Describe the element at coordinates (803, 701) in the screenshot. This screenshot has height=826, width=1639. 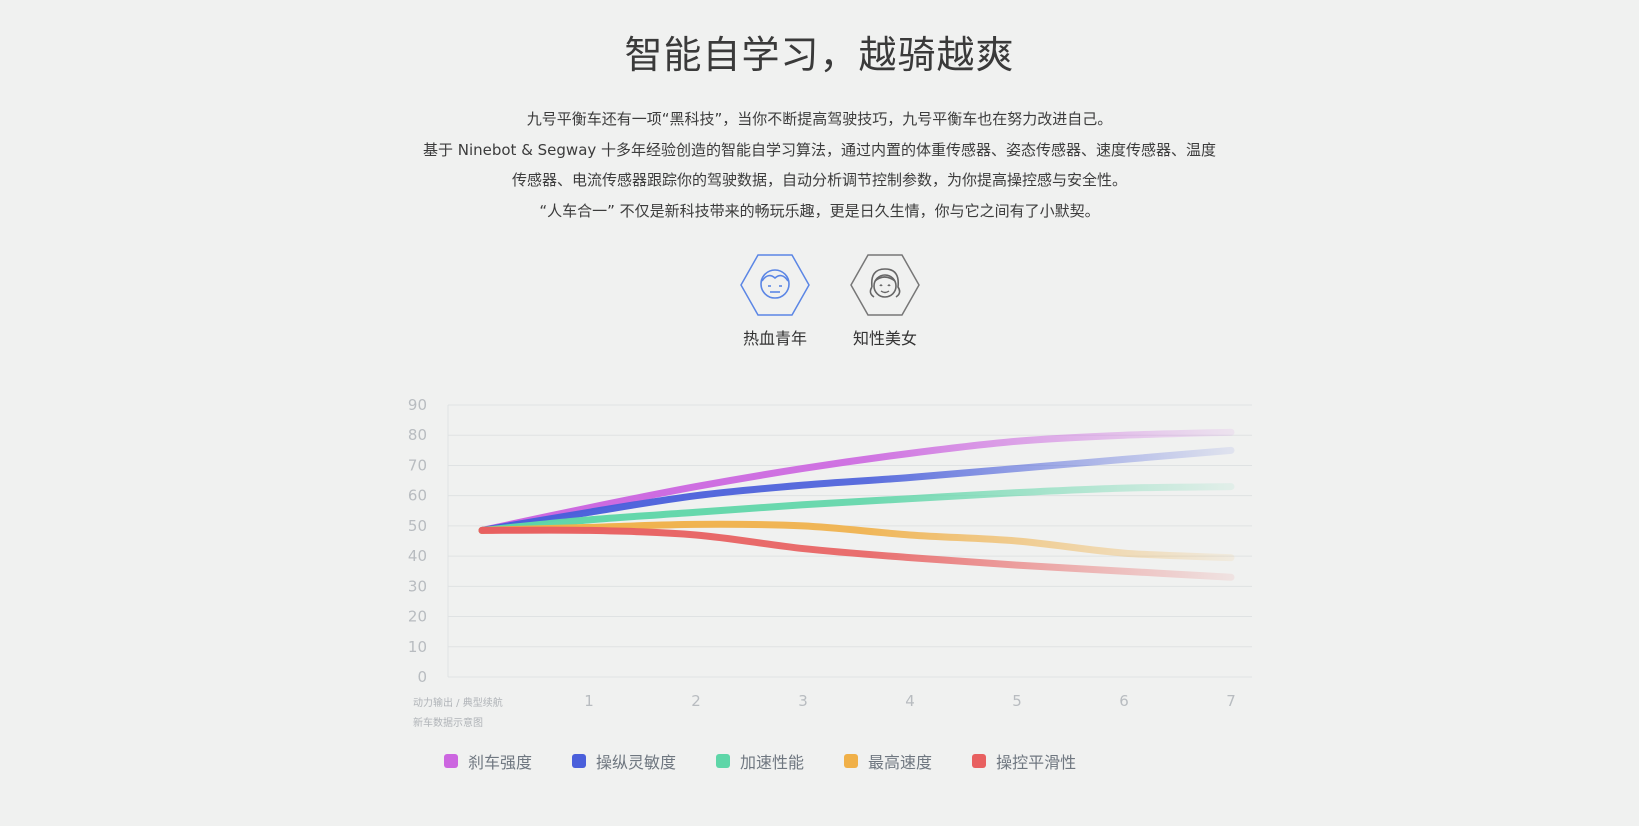
I see `x-tick-label: 3` at that location.